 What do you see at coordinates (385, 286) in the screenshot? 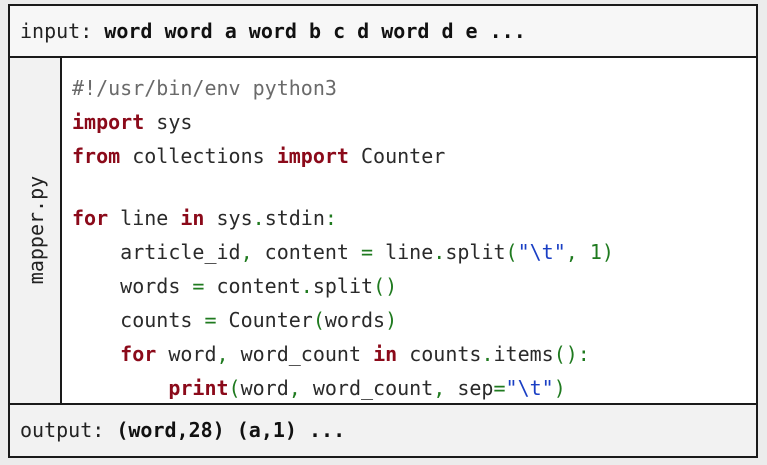
I see `operator: ()` at bounding box center [385, 286].